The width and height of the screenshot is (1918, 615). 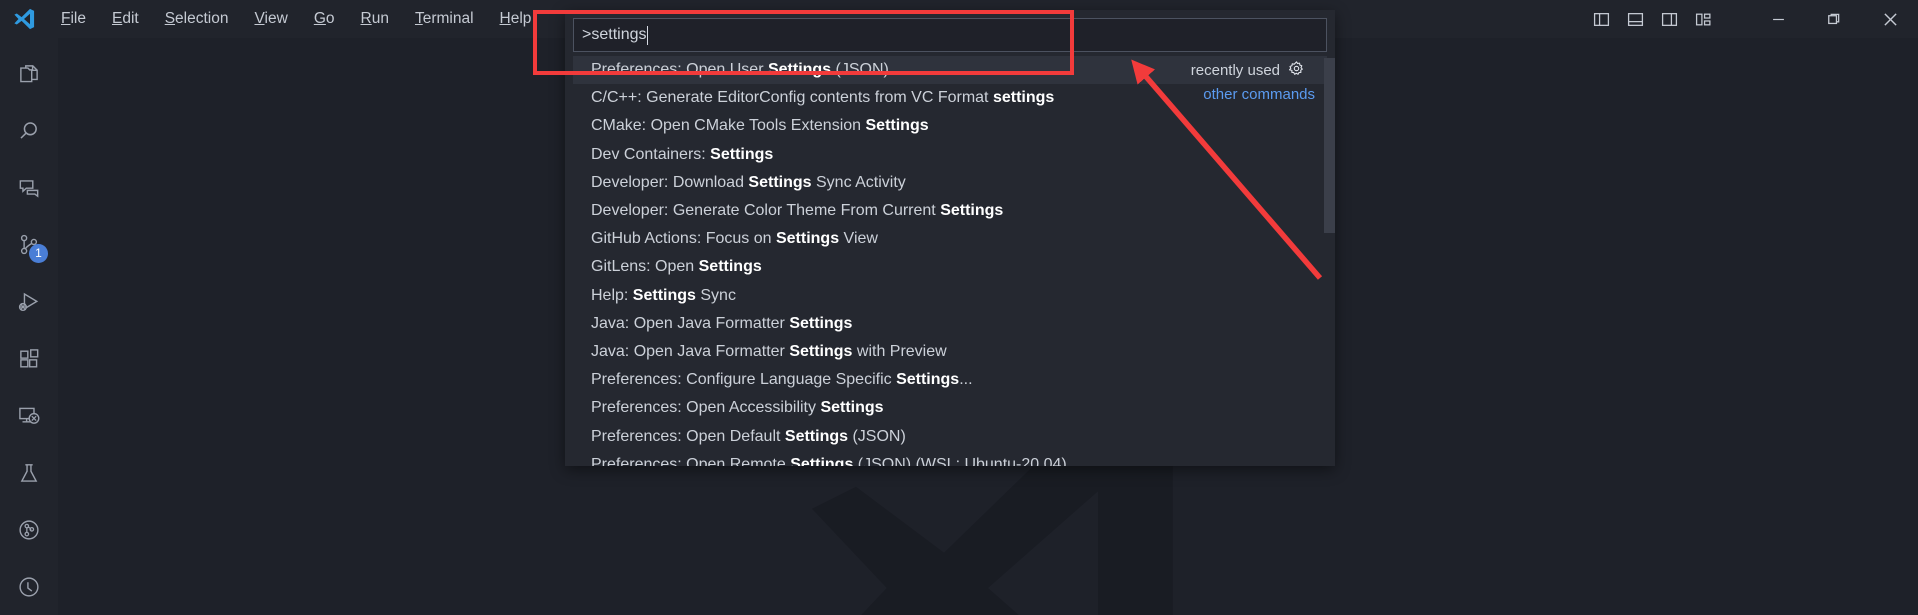 What do you see at coordinates (130, 18) in the screenshot?
I see `menu-label-rest: dit` at bounding box center [130, 18].